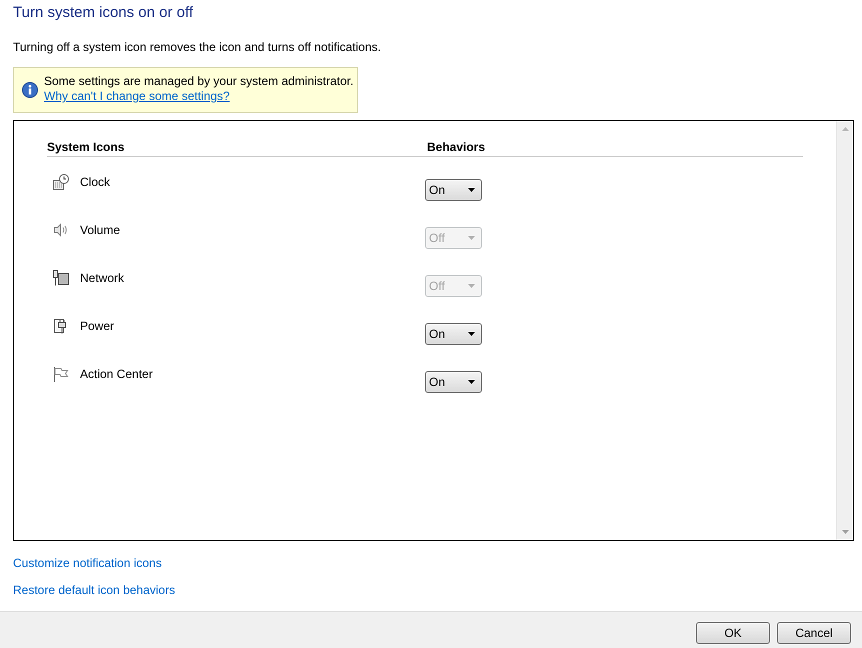  I want to click on customize-link: Customize notification icons, so click(87, 563).